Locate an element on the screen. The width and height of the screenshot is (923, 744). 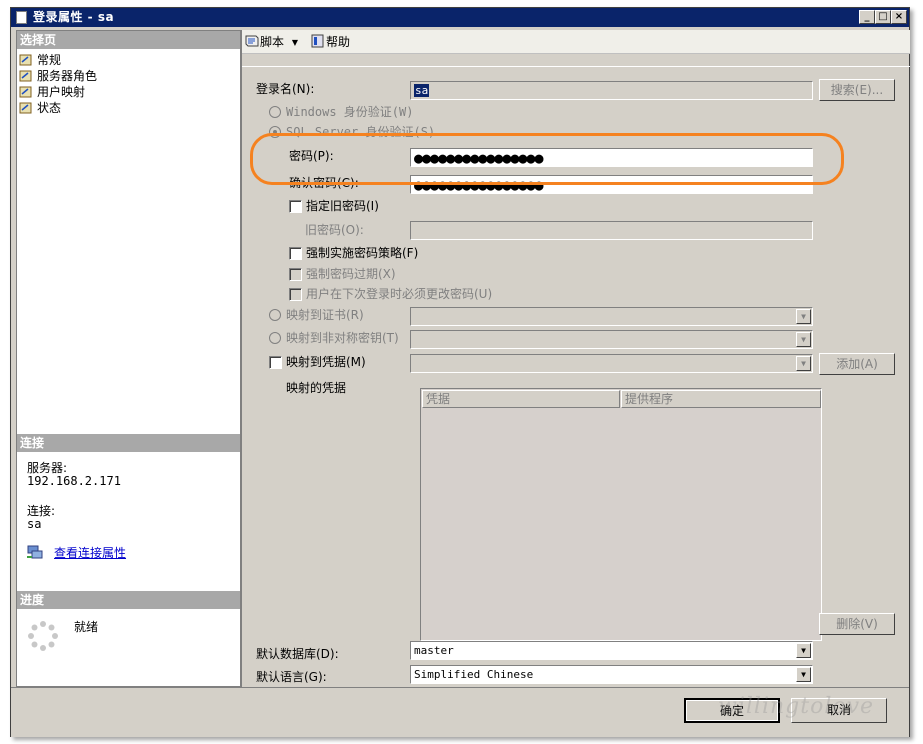
map-cert-radio is located at coordinates (275, 315).